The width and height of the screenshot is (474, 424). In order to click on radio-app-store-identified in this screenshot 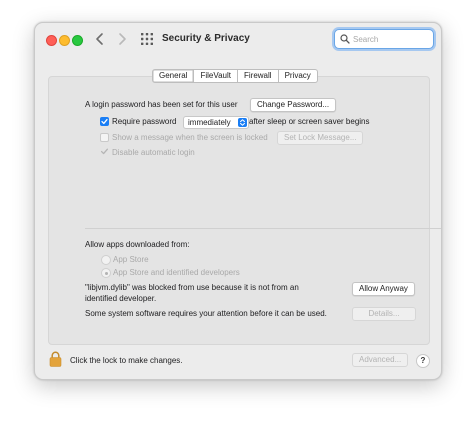, I will do `click(106, 273)`.